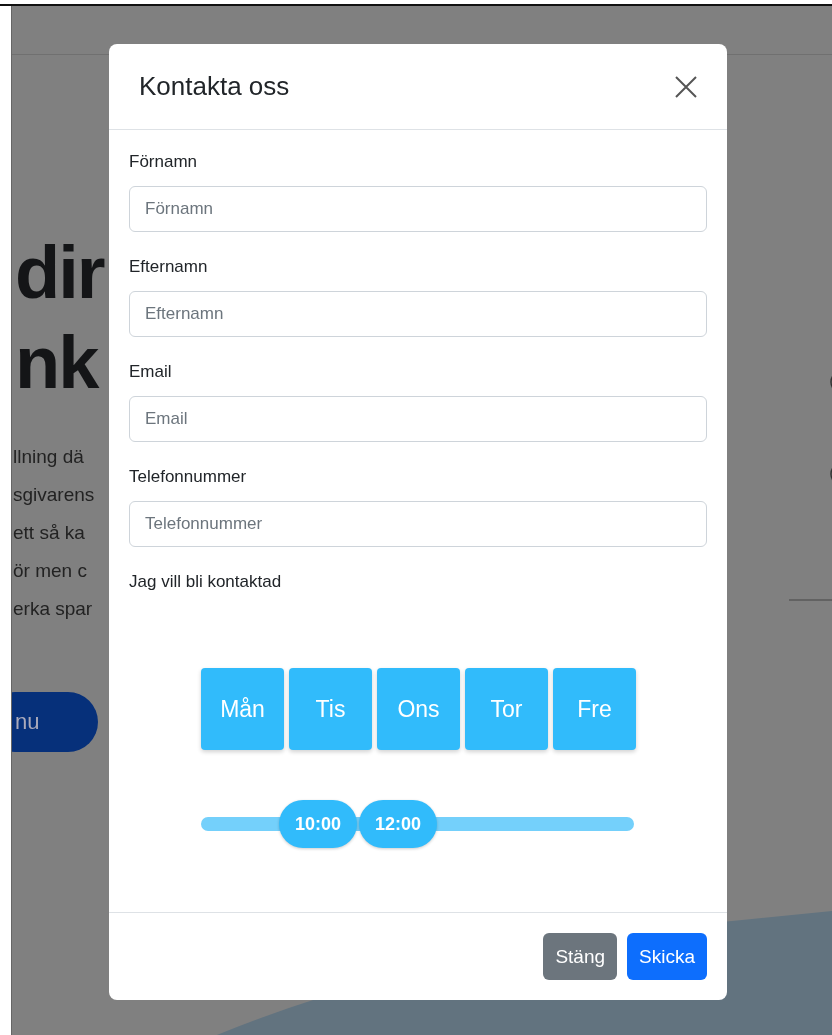 The image size is (832, 1035). What do you see at coordinates (580, 956) in the screenshot?
I see `close-dialog-button: Stäng` at bounding box center [580, 956].